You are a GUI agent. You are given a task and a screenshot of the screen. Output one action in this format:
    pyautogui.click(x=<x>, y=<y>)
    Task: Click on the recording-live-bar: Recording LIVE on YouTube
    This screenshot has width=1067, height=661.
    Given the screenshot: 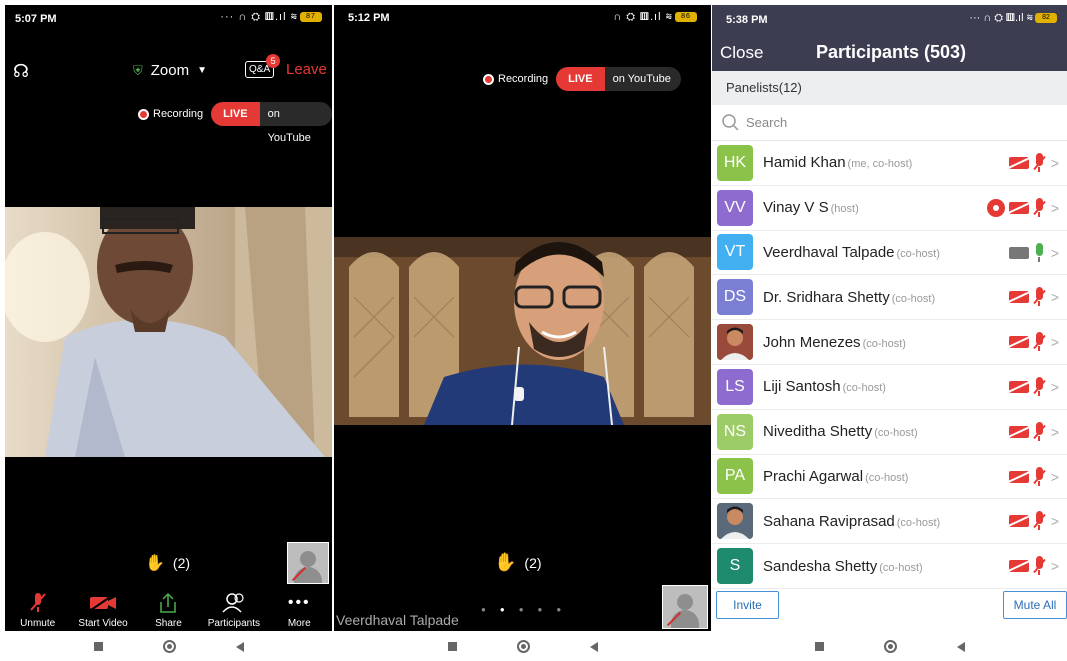 What is the action you would take?
    pyautogui.click(x=231, y=123)
    